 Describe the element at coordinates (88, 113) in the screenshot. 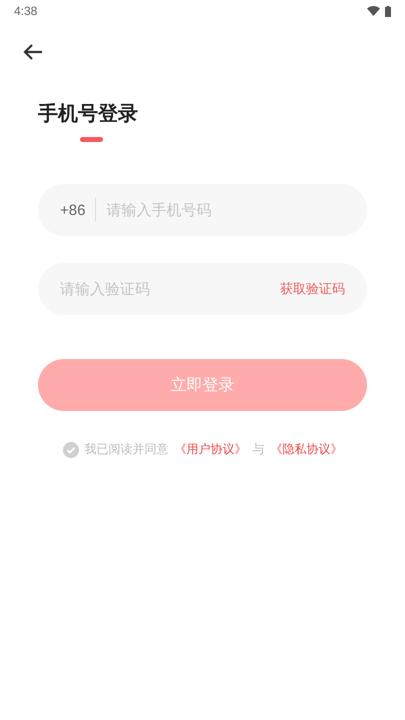

I see `page-title: 手机号登录` at that location.